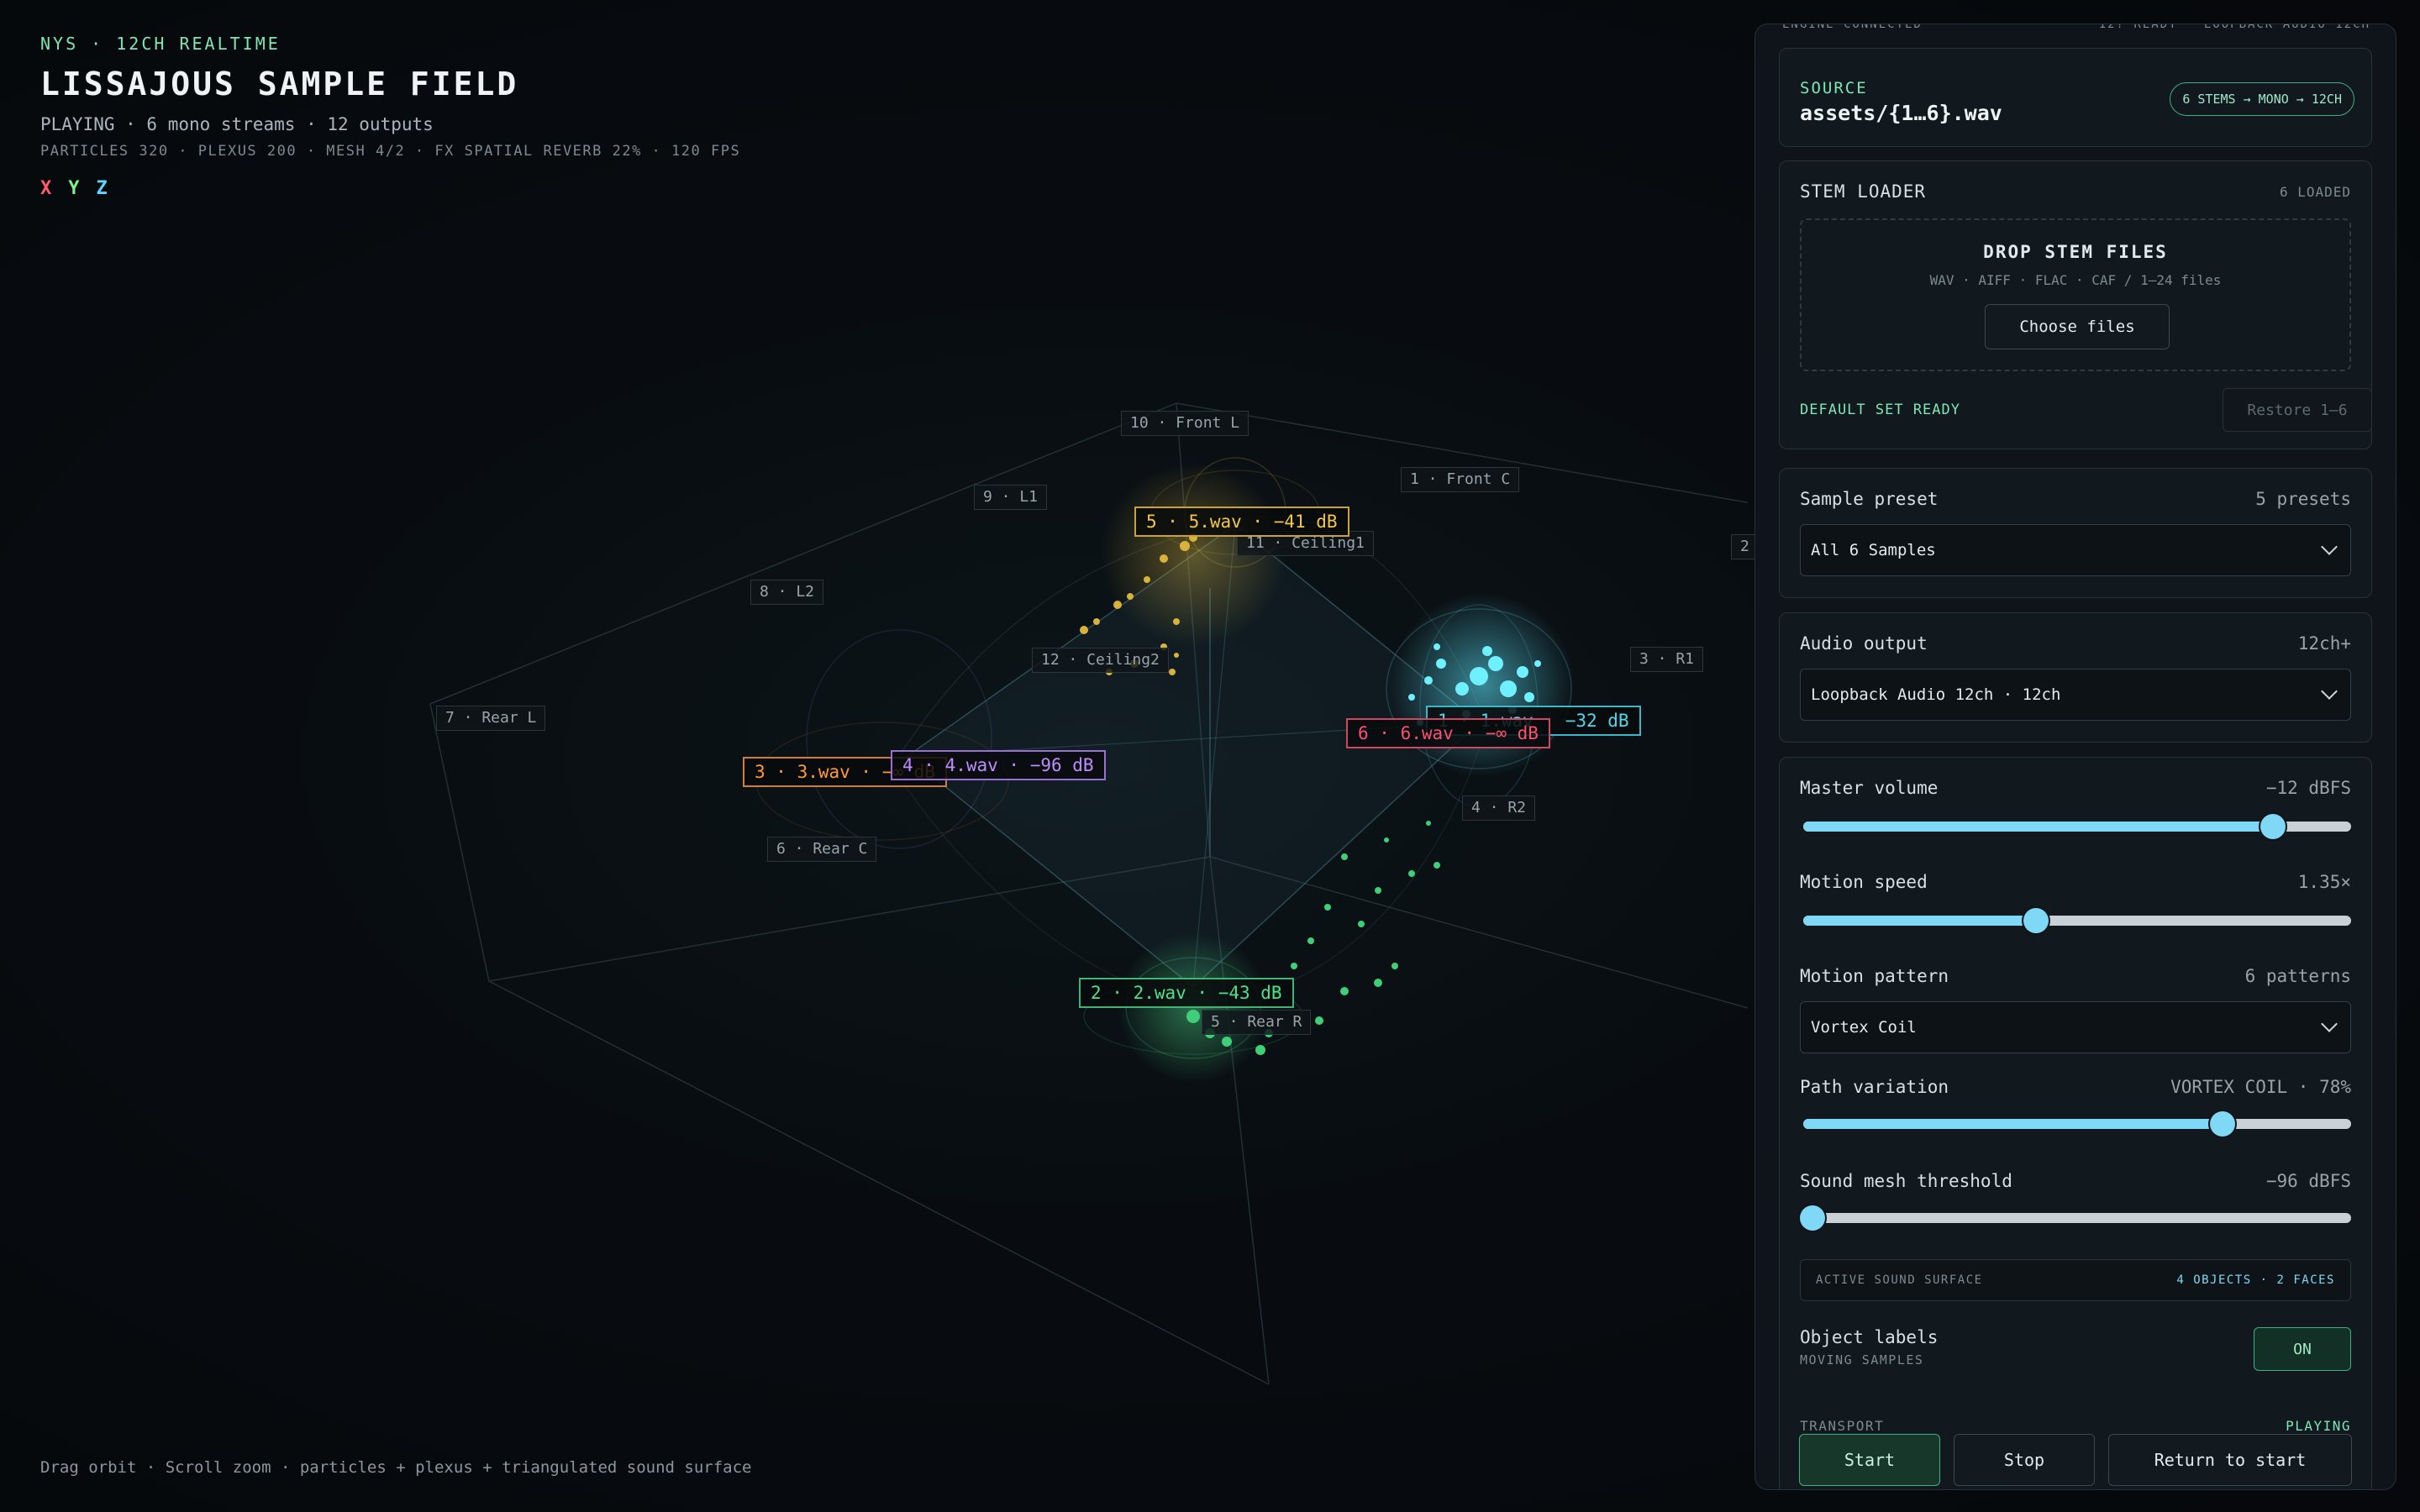  What do you see at coordinates (2075, 695) in the screenshot?
I see `audio-output-select: Loopback Audio 12ch · 12ch` at bounding box center [2075, 695].